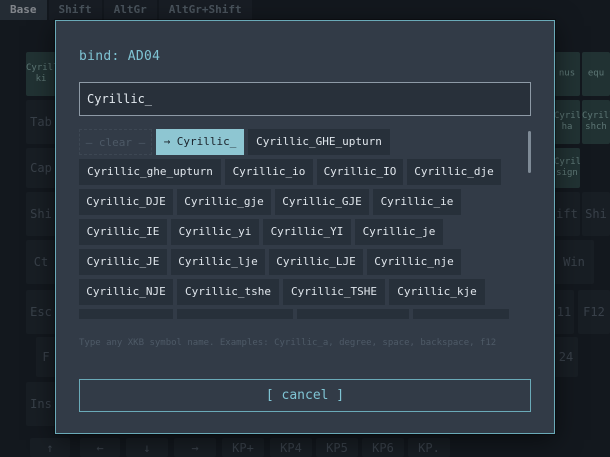 The height and width of the screenshot is (457, 610). Describe the element at coordinates (417, 202) in the screenshot. I see `symbol-chip: Cyrillic_ie` at that location.